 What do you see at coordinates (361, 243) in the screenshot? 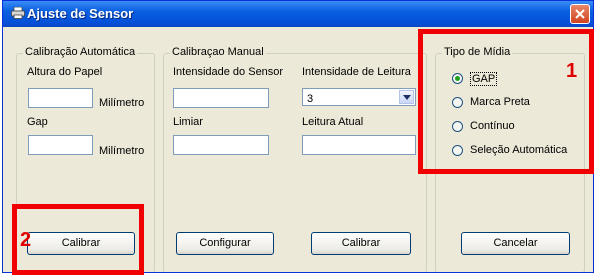
I see `manual-calibrate-button: Calibrar` at bounding box center [361, 243].